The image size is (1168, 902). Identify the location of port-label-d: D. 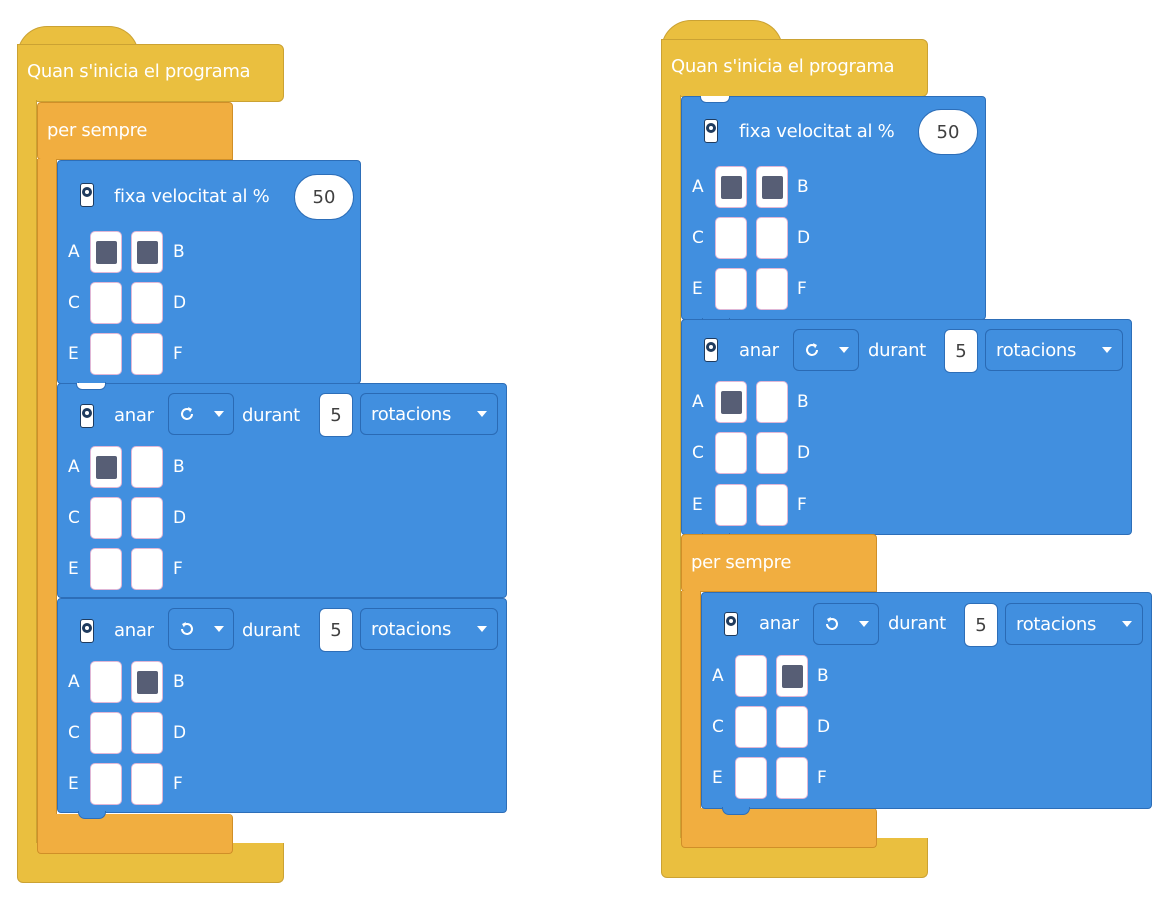
(180, 518).